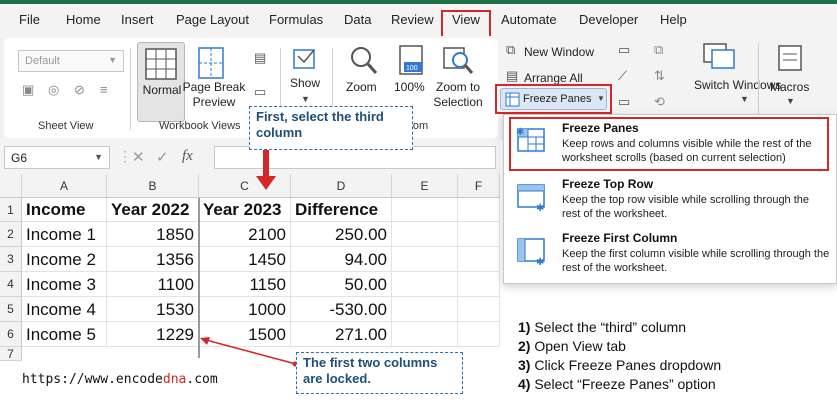 The width and height of the screenshot is (837, 403). Describe the element at coordinates (677, 346) in the screenshot. I see `step-2: 2) Open View tab` at that location.